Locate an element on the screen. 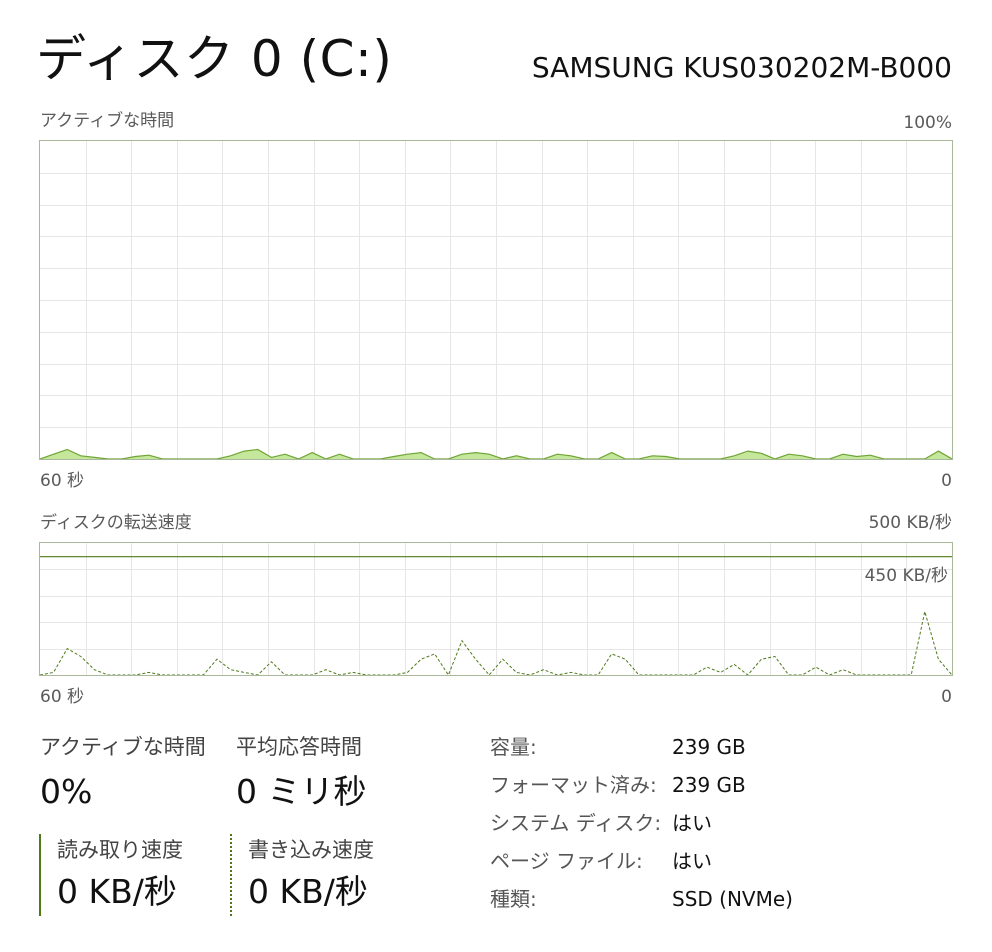  transfer-chart-line-label: 450 KB/秒 is located at coordinates (906, 576).